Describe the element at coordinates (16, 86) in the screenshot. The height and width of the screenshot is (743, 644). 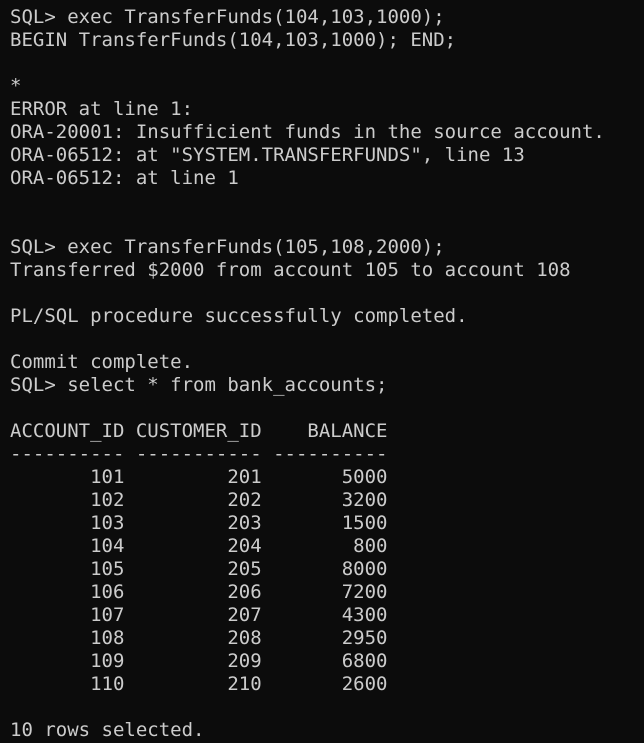
I see `error-marker-line: *` at that location.